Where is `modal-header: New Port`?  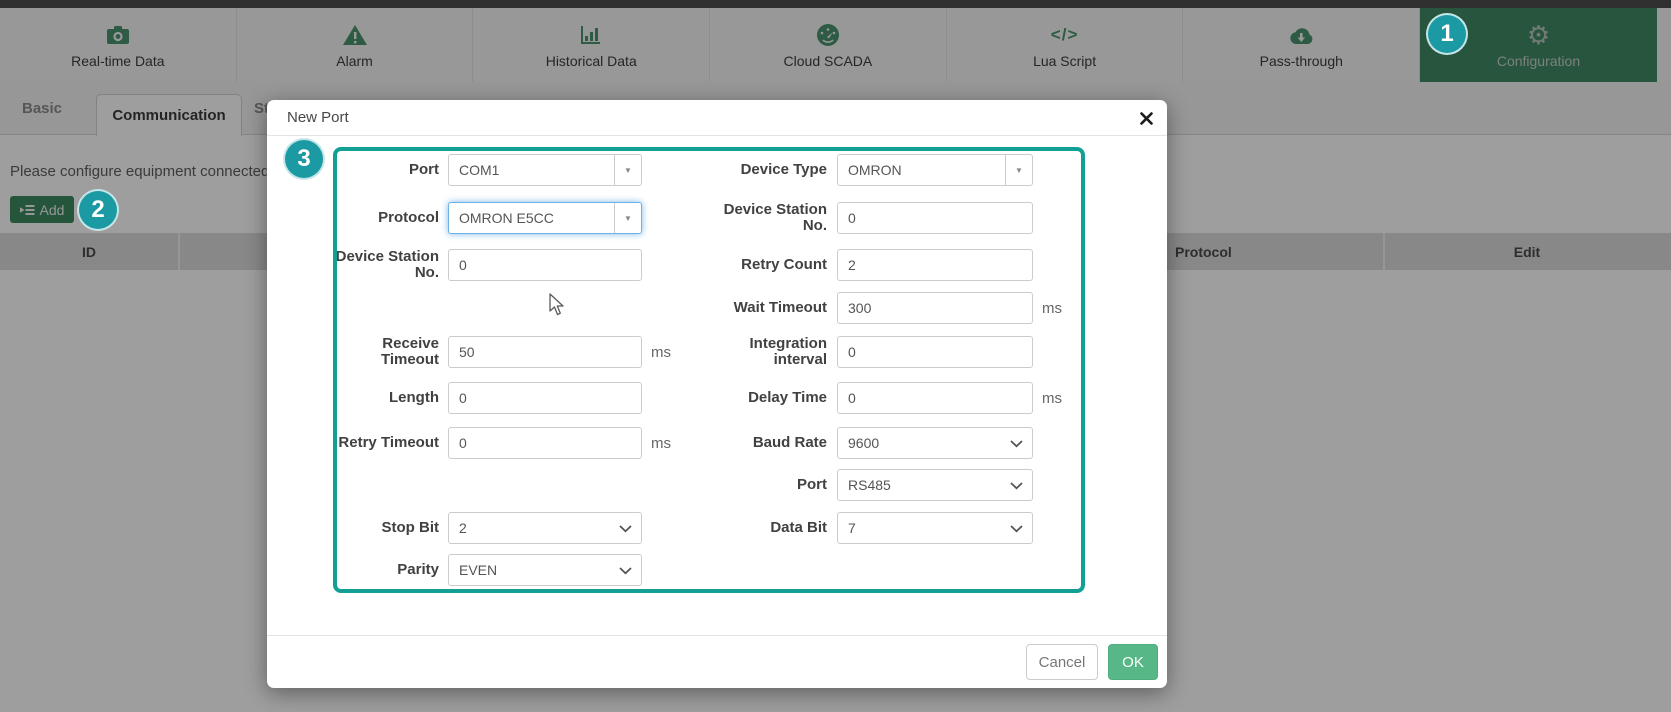
modal-header: New Port is located at coordinates (717, 118).